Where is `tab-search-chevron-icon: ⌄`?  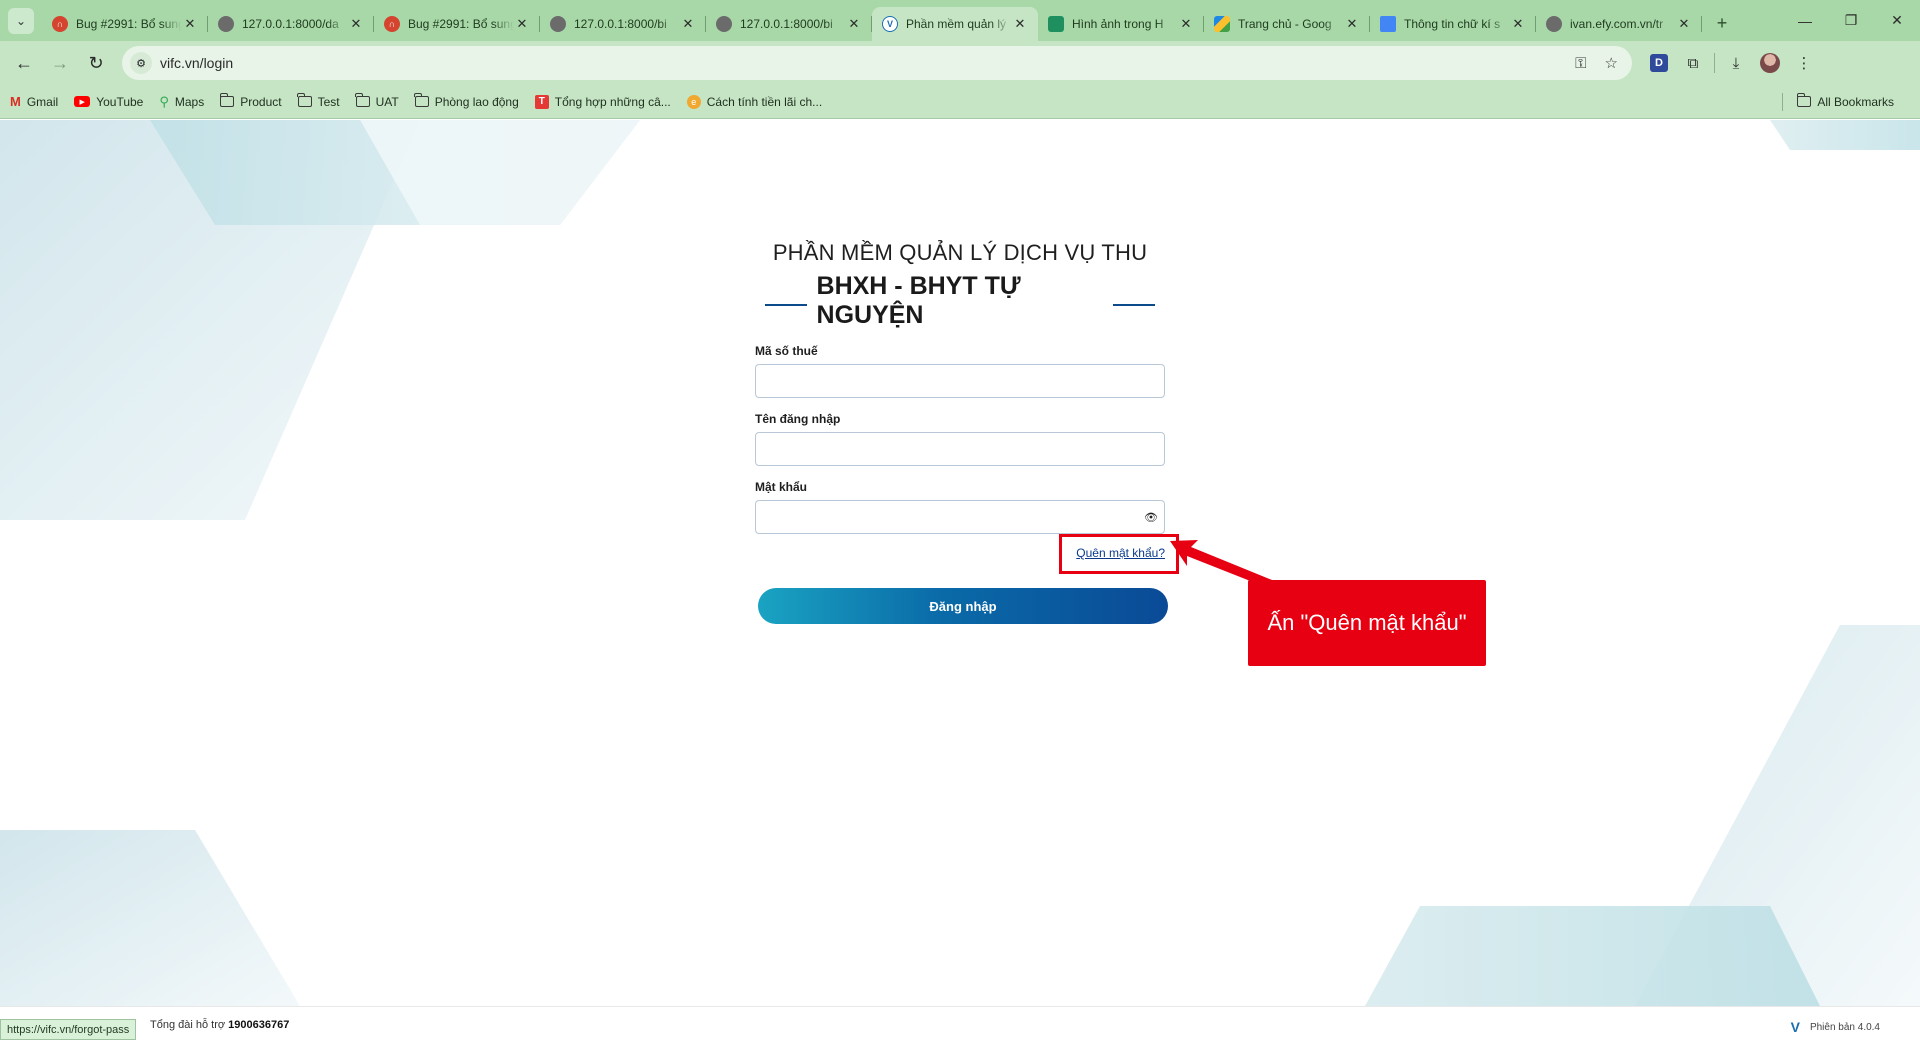
tab-search-chevron-icon: ⌄ is located at coordinates (21, 21).